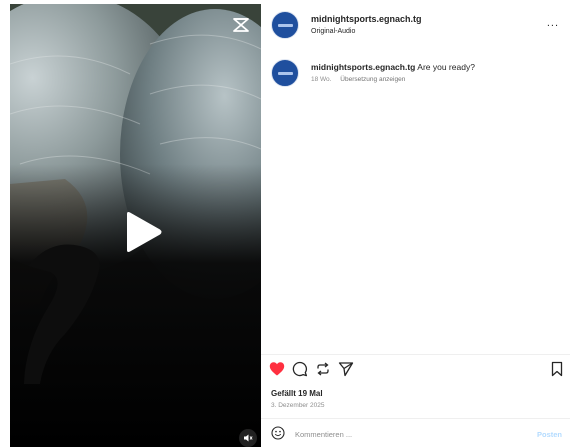 This screenshot has width=570, height=447. Describe the element at coordinates (557, 369) in the screenshot. I see `bookmark-icon` at that location.